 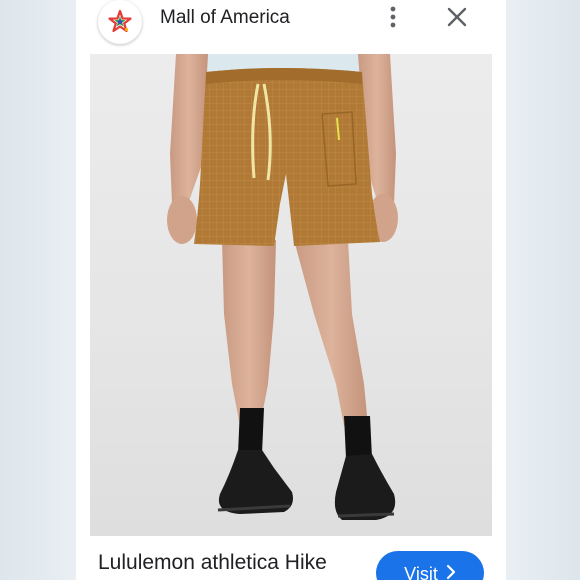 I want to click on visit-label: Visit, so click(x=421, y=572).